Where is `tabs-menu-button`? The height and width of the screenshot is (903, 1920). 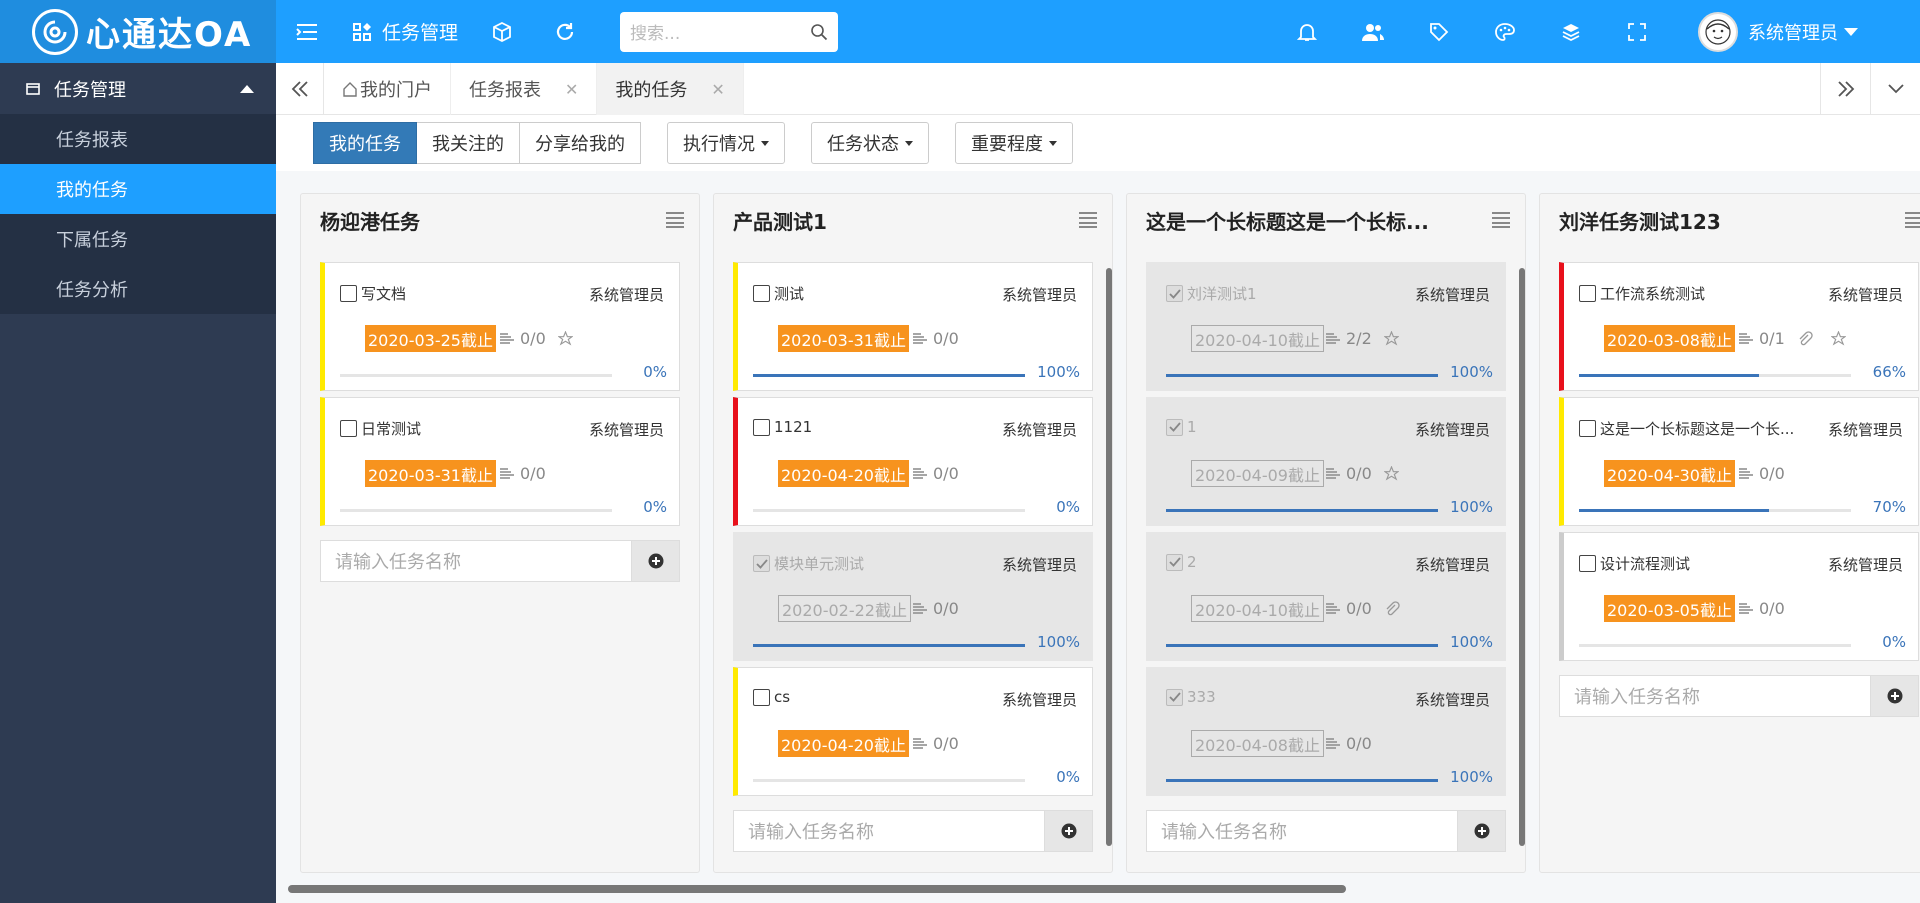 tabs-menu-button is located at coordinates (1895, 89).